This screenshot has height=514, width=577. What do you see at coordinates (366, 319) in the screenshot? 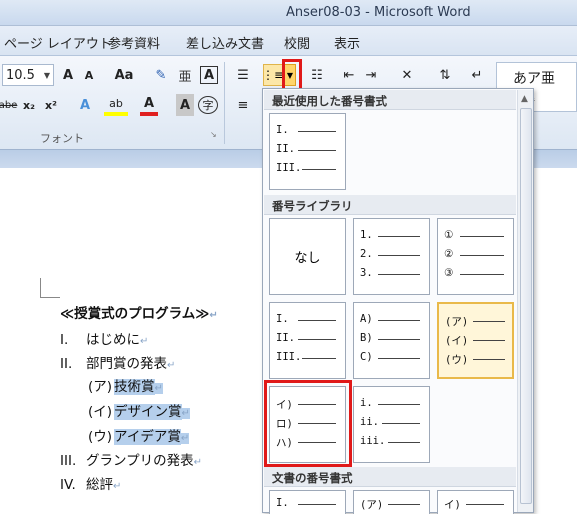
I see `tile-label: A)` at bounding box center [366, 319].